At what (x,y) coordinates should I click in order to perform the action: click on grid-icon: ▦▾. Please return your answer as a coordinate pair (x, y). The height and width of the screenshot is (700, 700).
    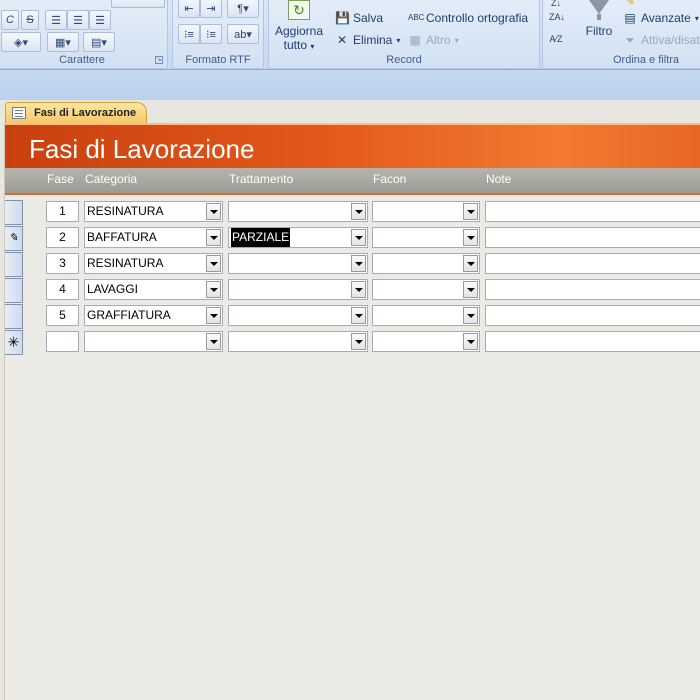
    Looking at the image, I should click on (63, 42).